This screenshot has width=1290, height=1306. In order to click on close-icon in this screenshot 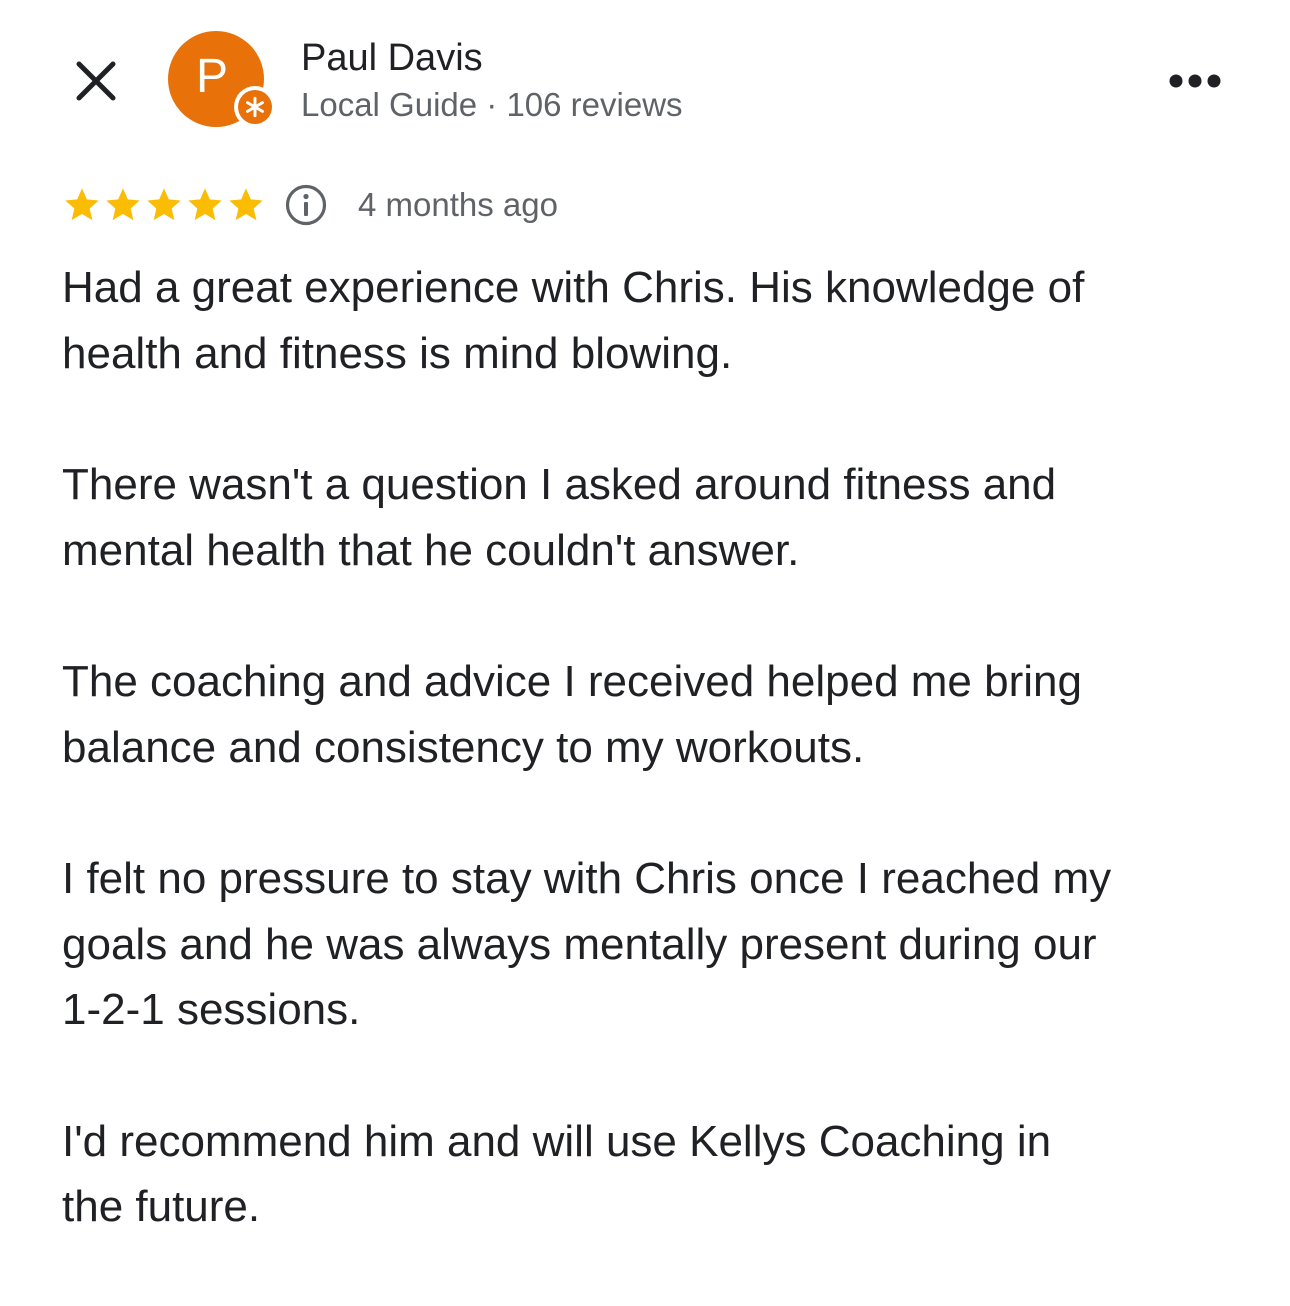, I will do `click(96, 81)`.